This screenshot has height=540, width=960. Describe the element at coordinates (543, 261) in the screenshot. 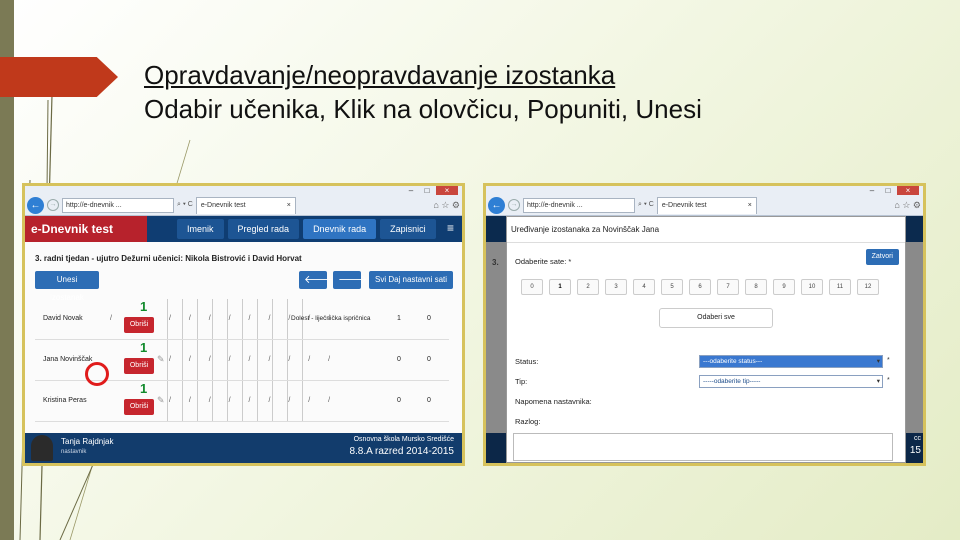

I see `periods-label: Odaberite sate: *` at that location.